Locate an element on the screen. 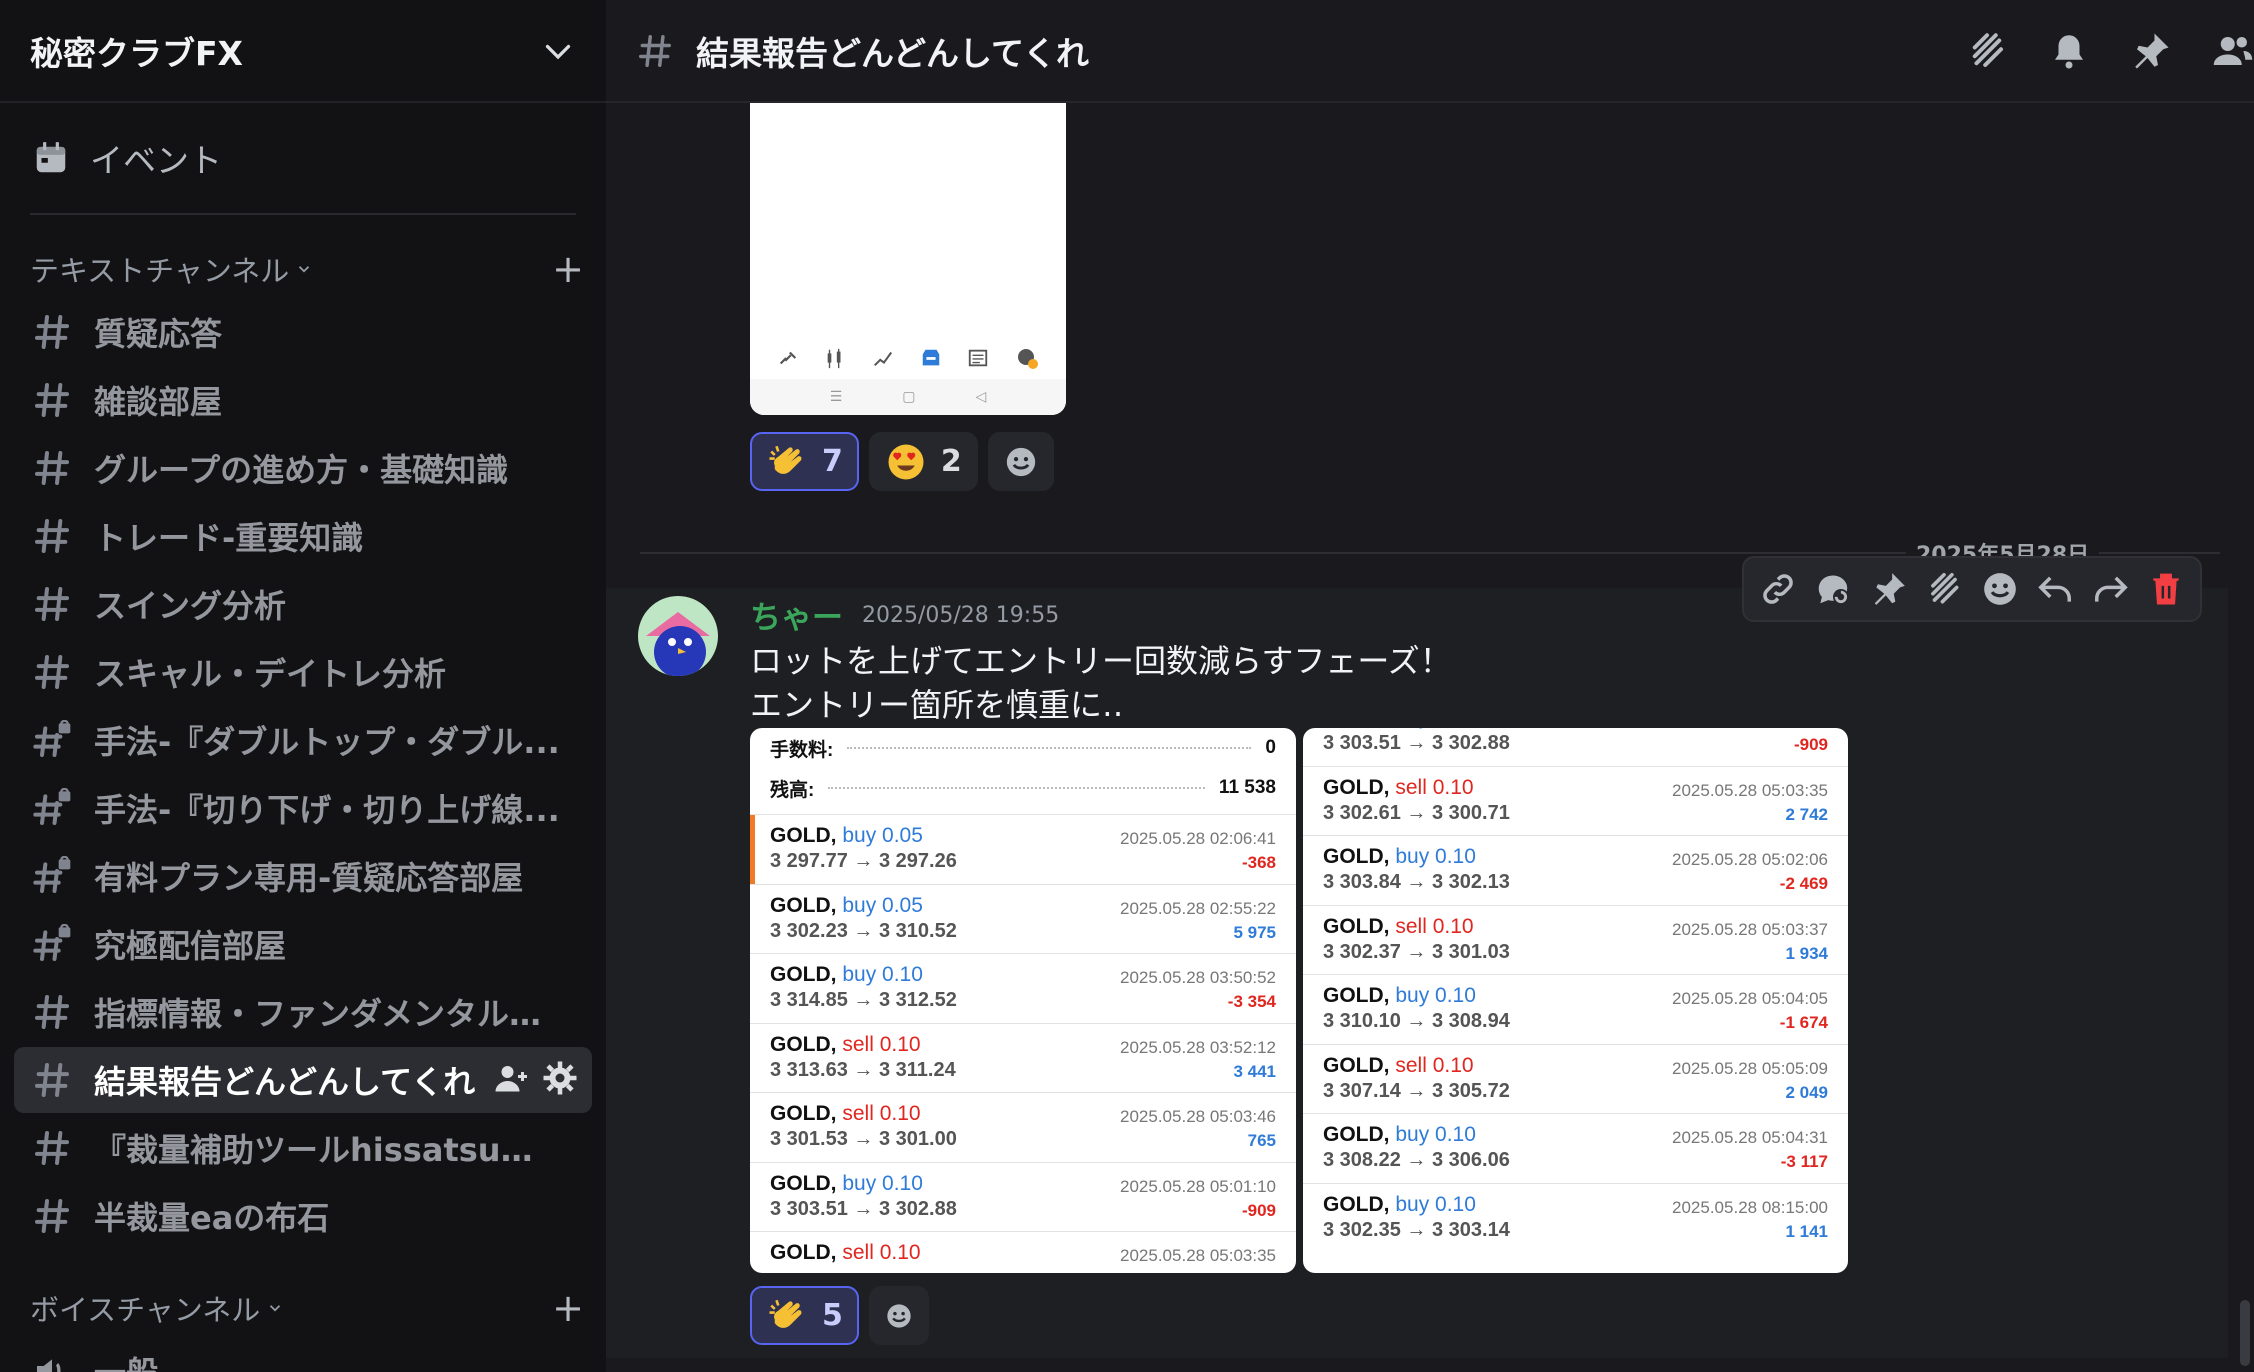  message-author: ちゃー is located at coordinates (796, 614).